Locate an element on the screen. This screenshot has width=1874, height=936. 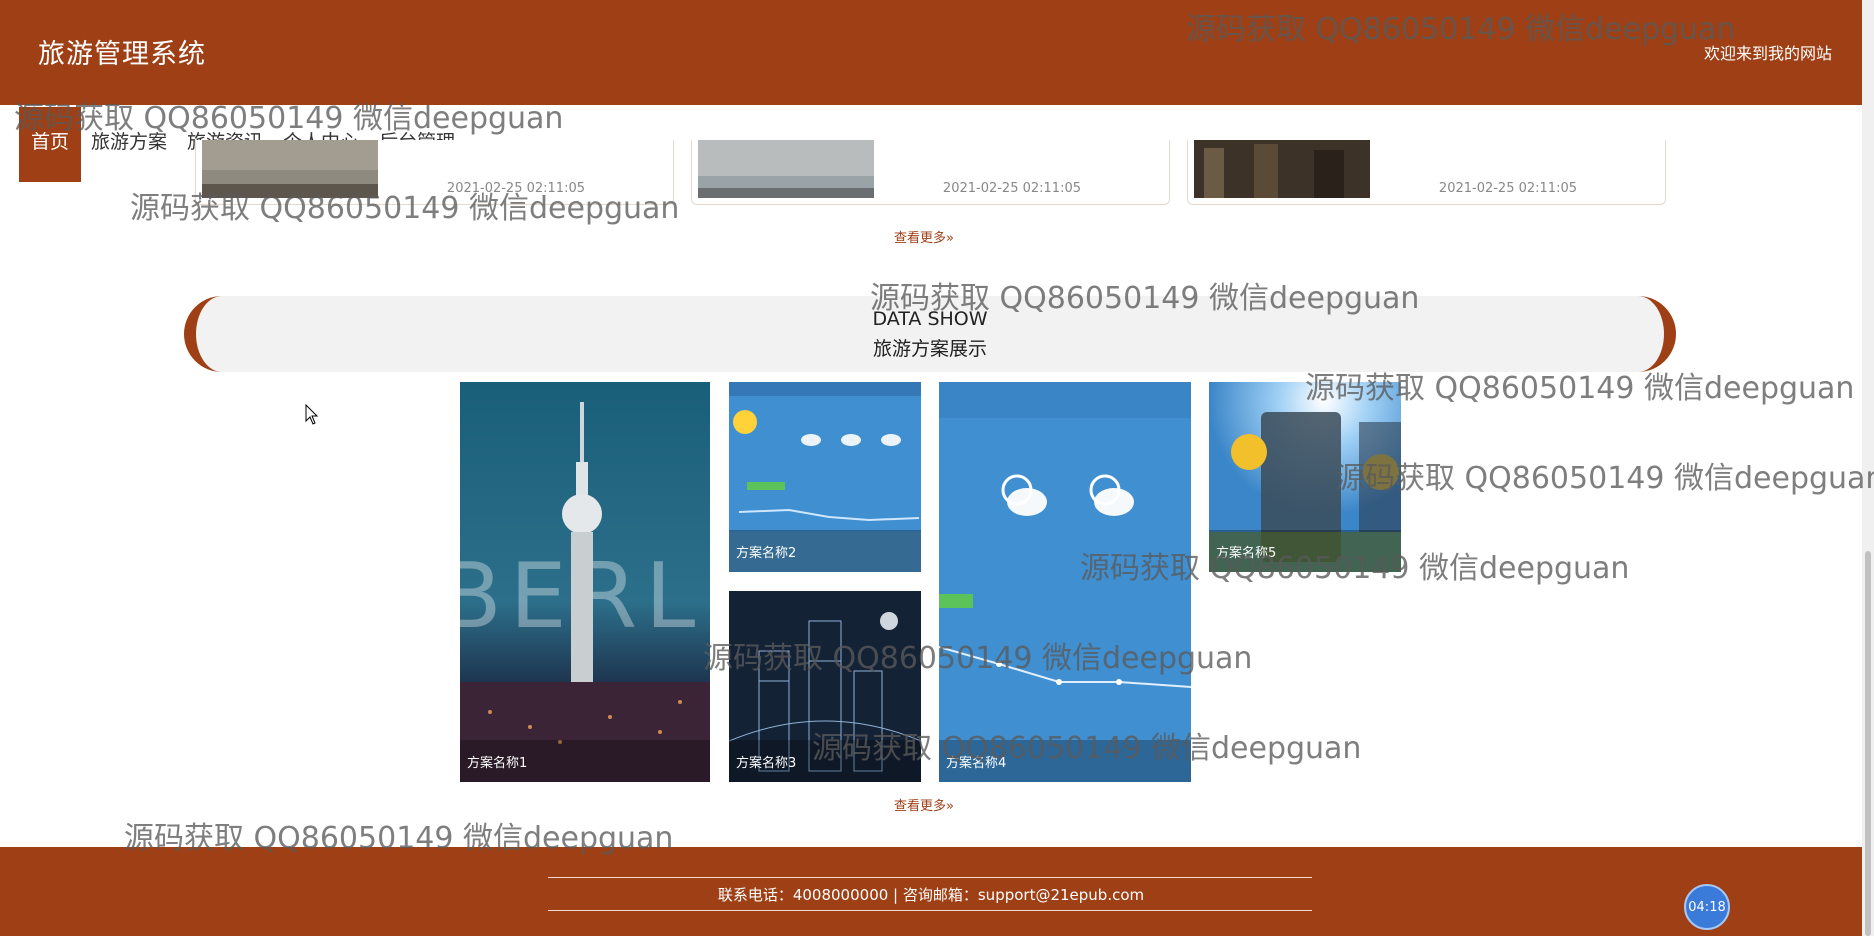
berlin-tower-image: BERLIN is located at coordinates (585, 582).